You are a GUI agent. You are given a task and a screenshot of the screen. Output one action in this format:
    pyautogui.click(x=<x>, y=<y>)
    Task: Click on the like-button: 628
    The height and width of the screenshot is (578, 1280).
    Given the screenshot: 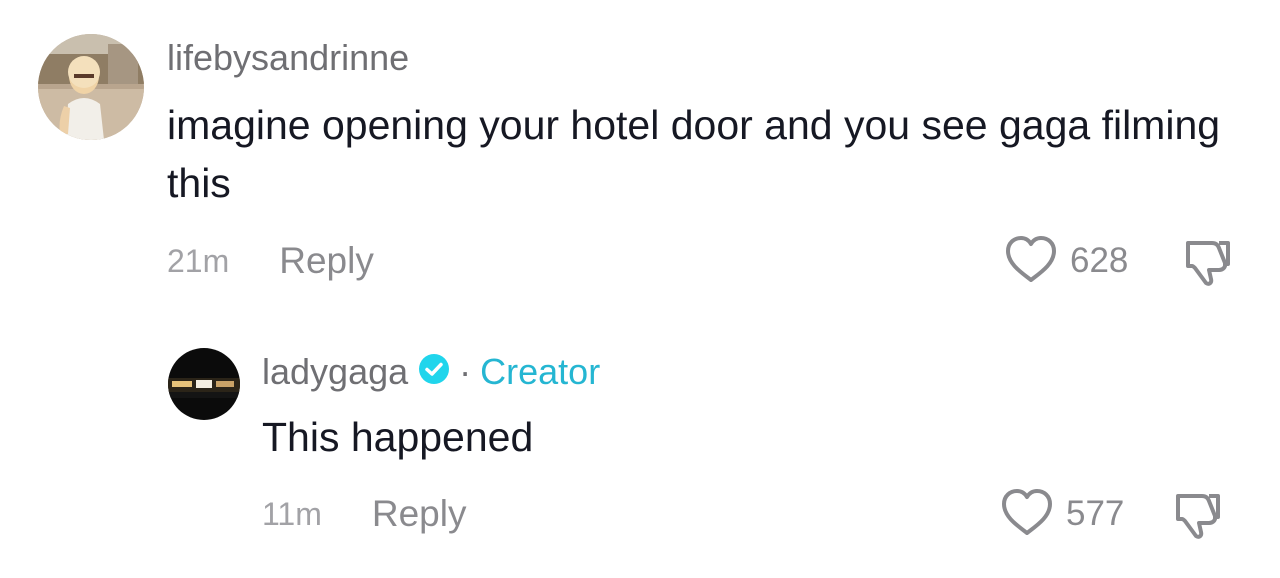 What is the action you would take?
    pyautogui.click(x=1066, y=261)
    